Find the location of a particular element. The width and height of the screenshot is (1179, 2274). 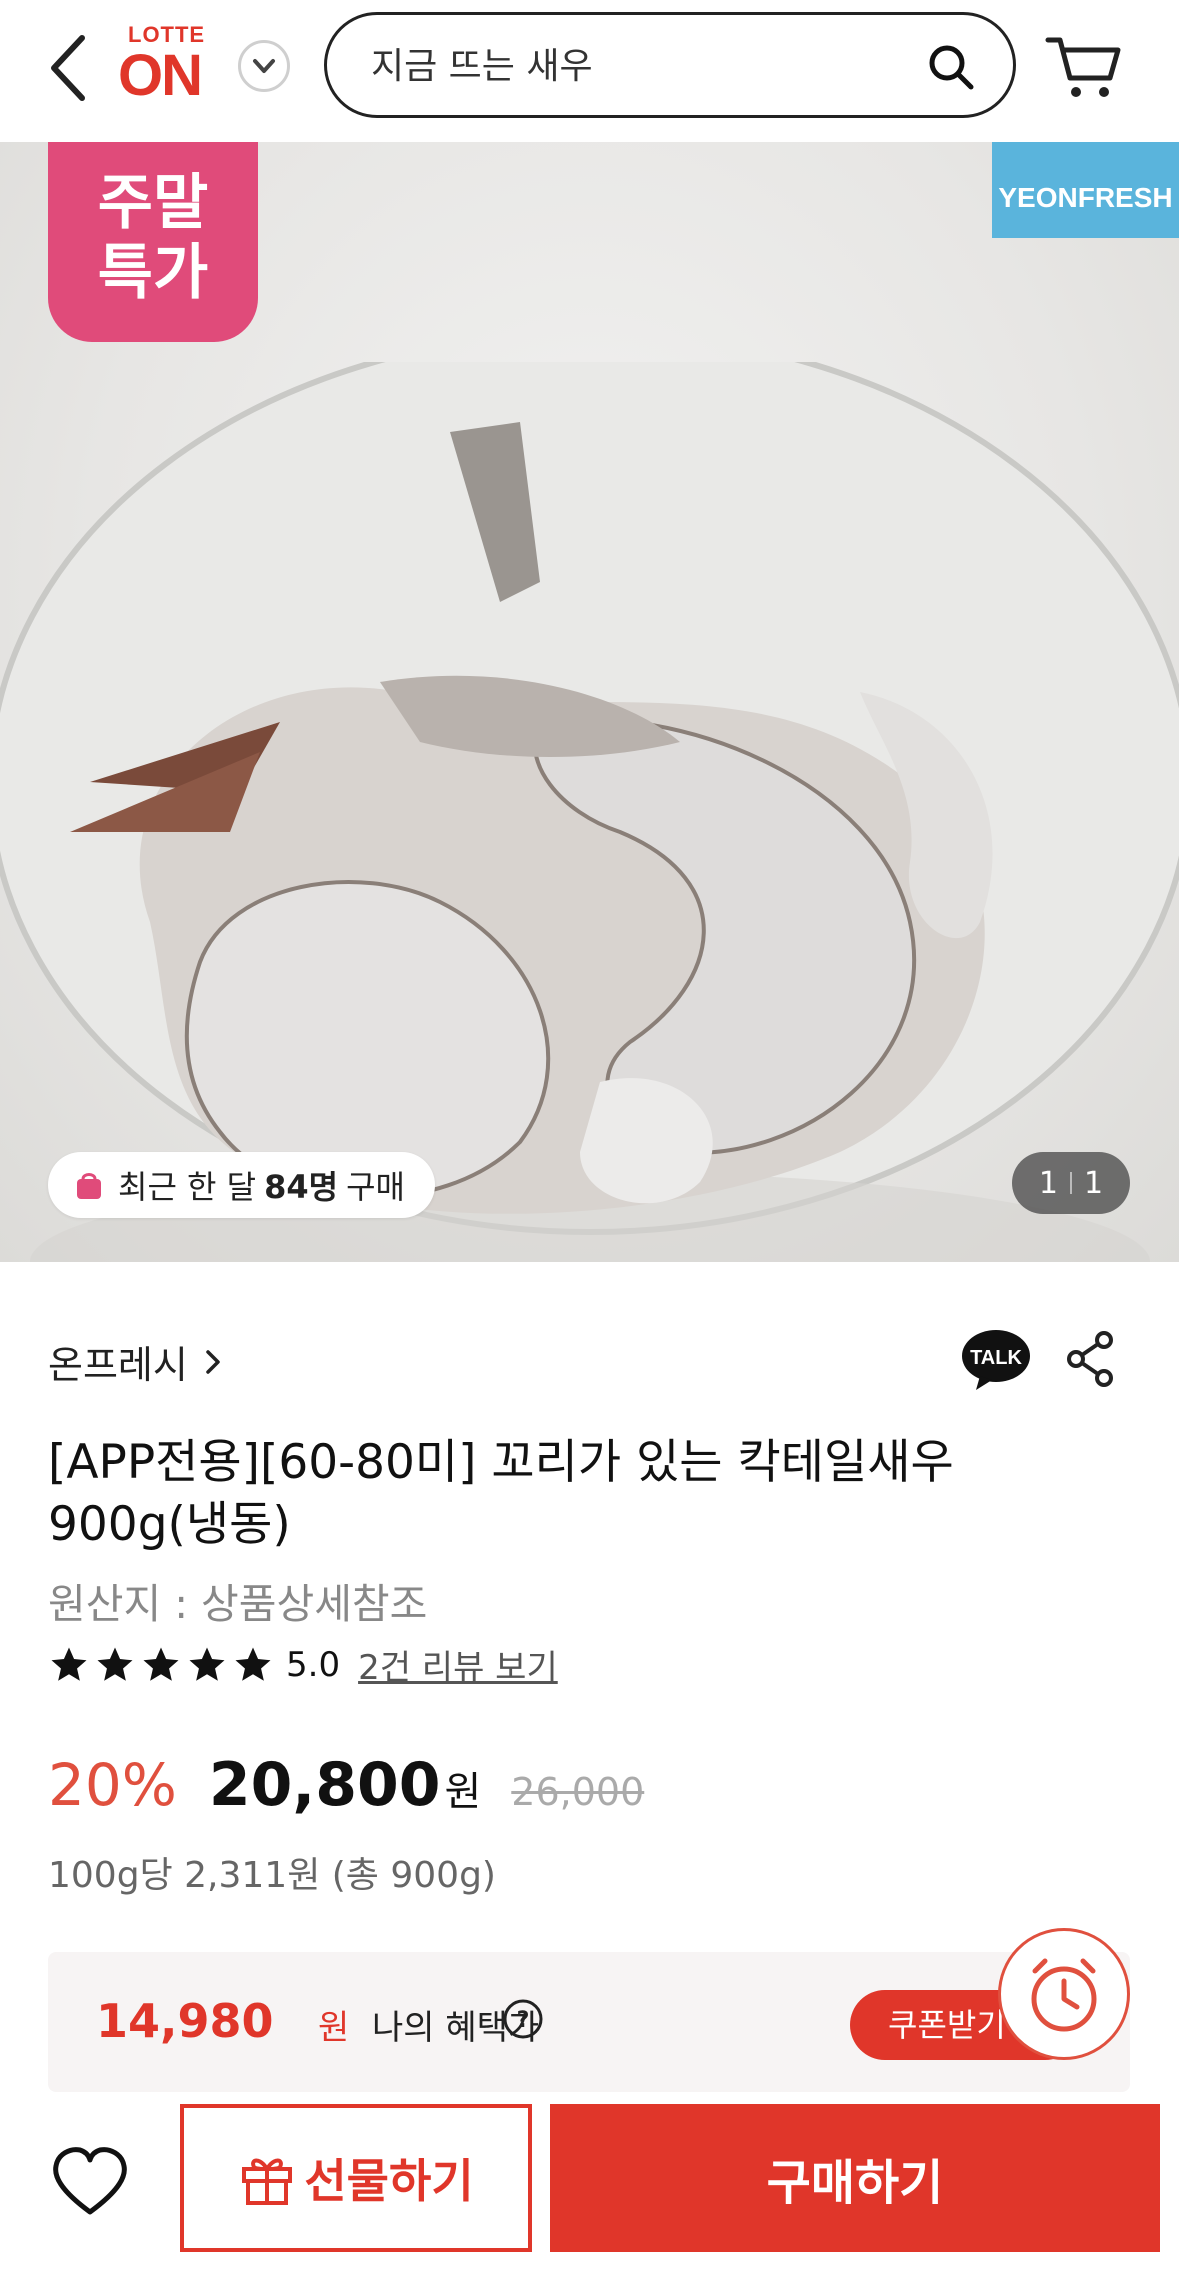

rating-stars is located at coordinates (161, 1665).